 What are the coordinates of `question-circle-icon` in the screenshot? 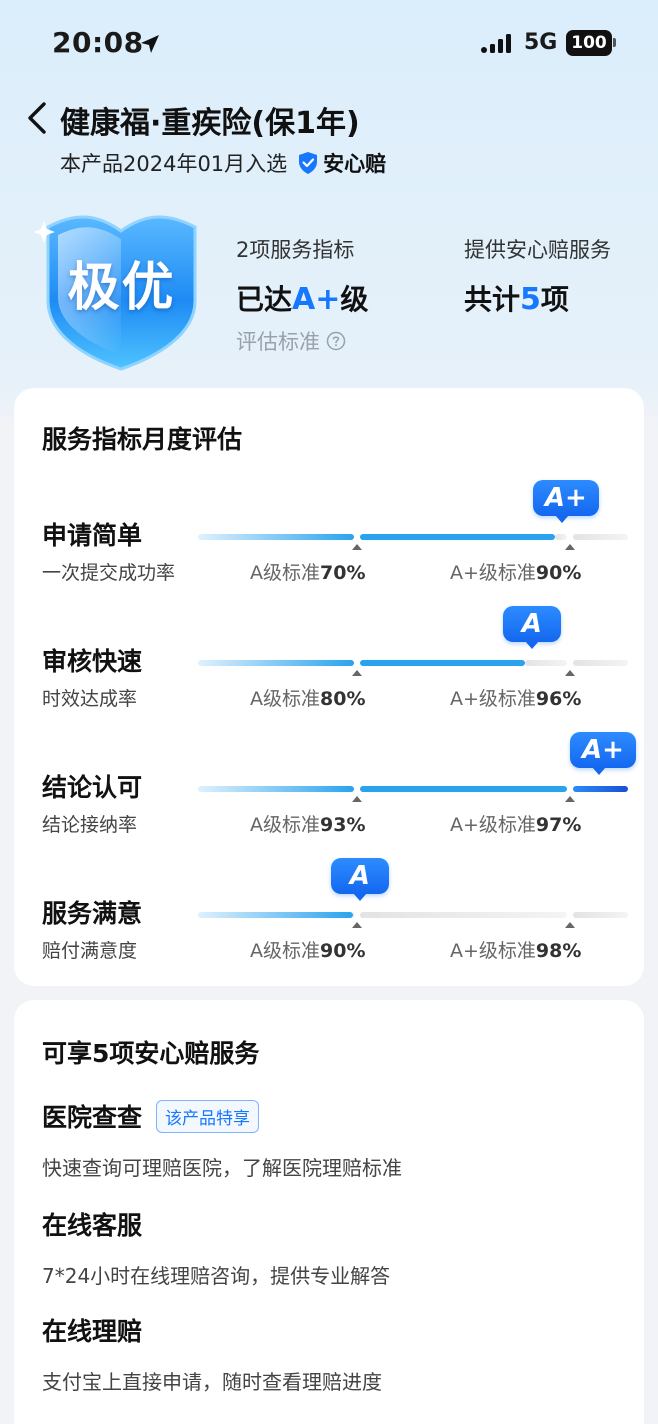 It's located at (336, 341).